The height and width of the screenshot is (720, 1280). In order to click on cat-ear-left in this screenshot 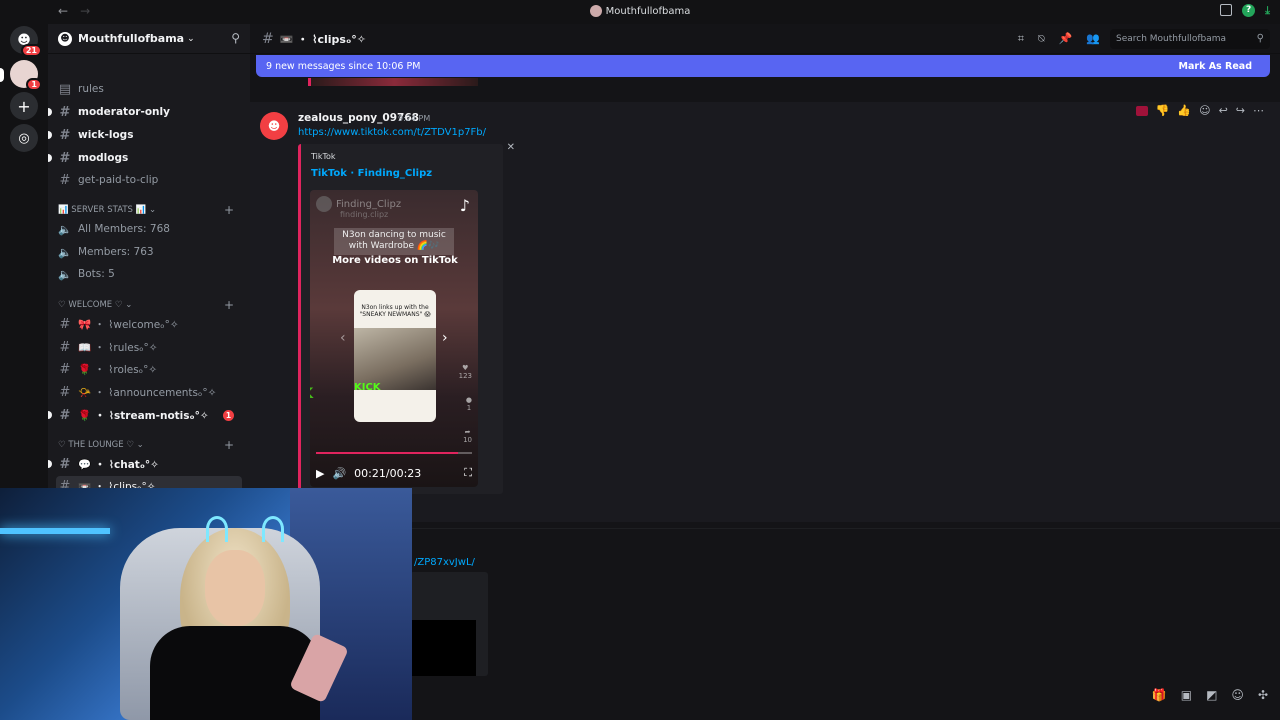, I will do `click(217, 529)`.